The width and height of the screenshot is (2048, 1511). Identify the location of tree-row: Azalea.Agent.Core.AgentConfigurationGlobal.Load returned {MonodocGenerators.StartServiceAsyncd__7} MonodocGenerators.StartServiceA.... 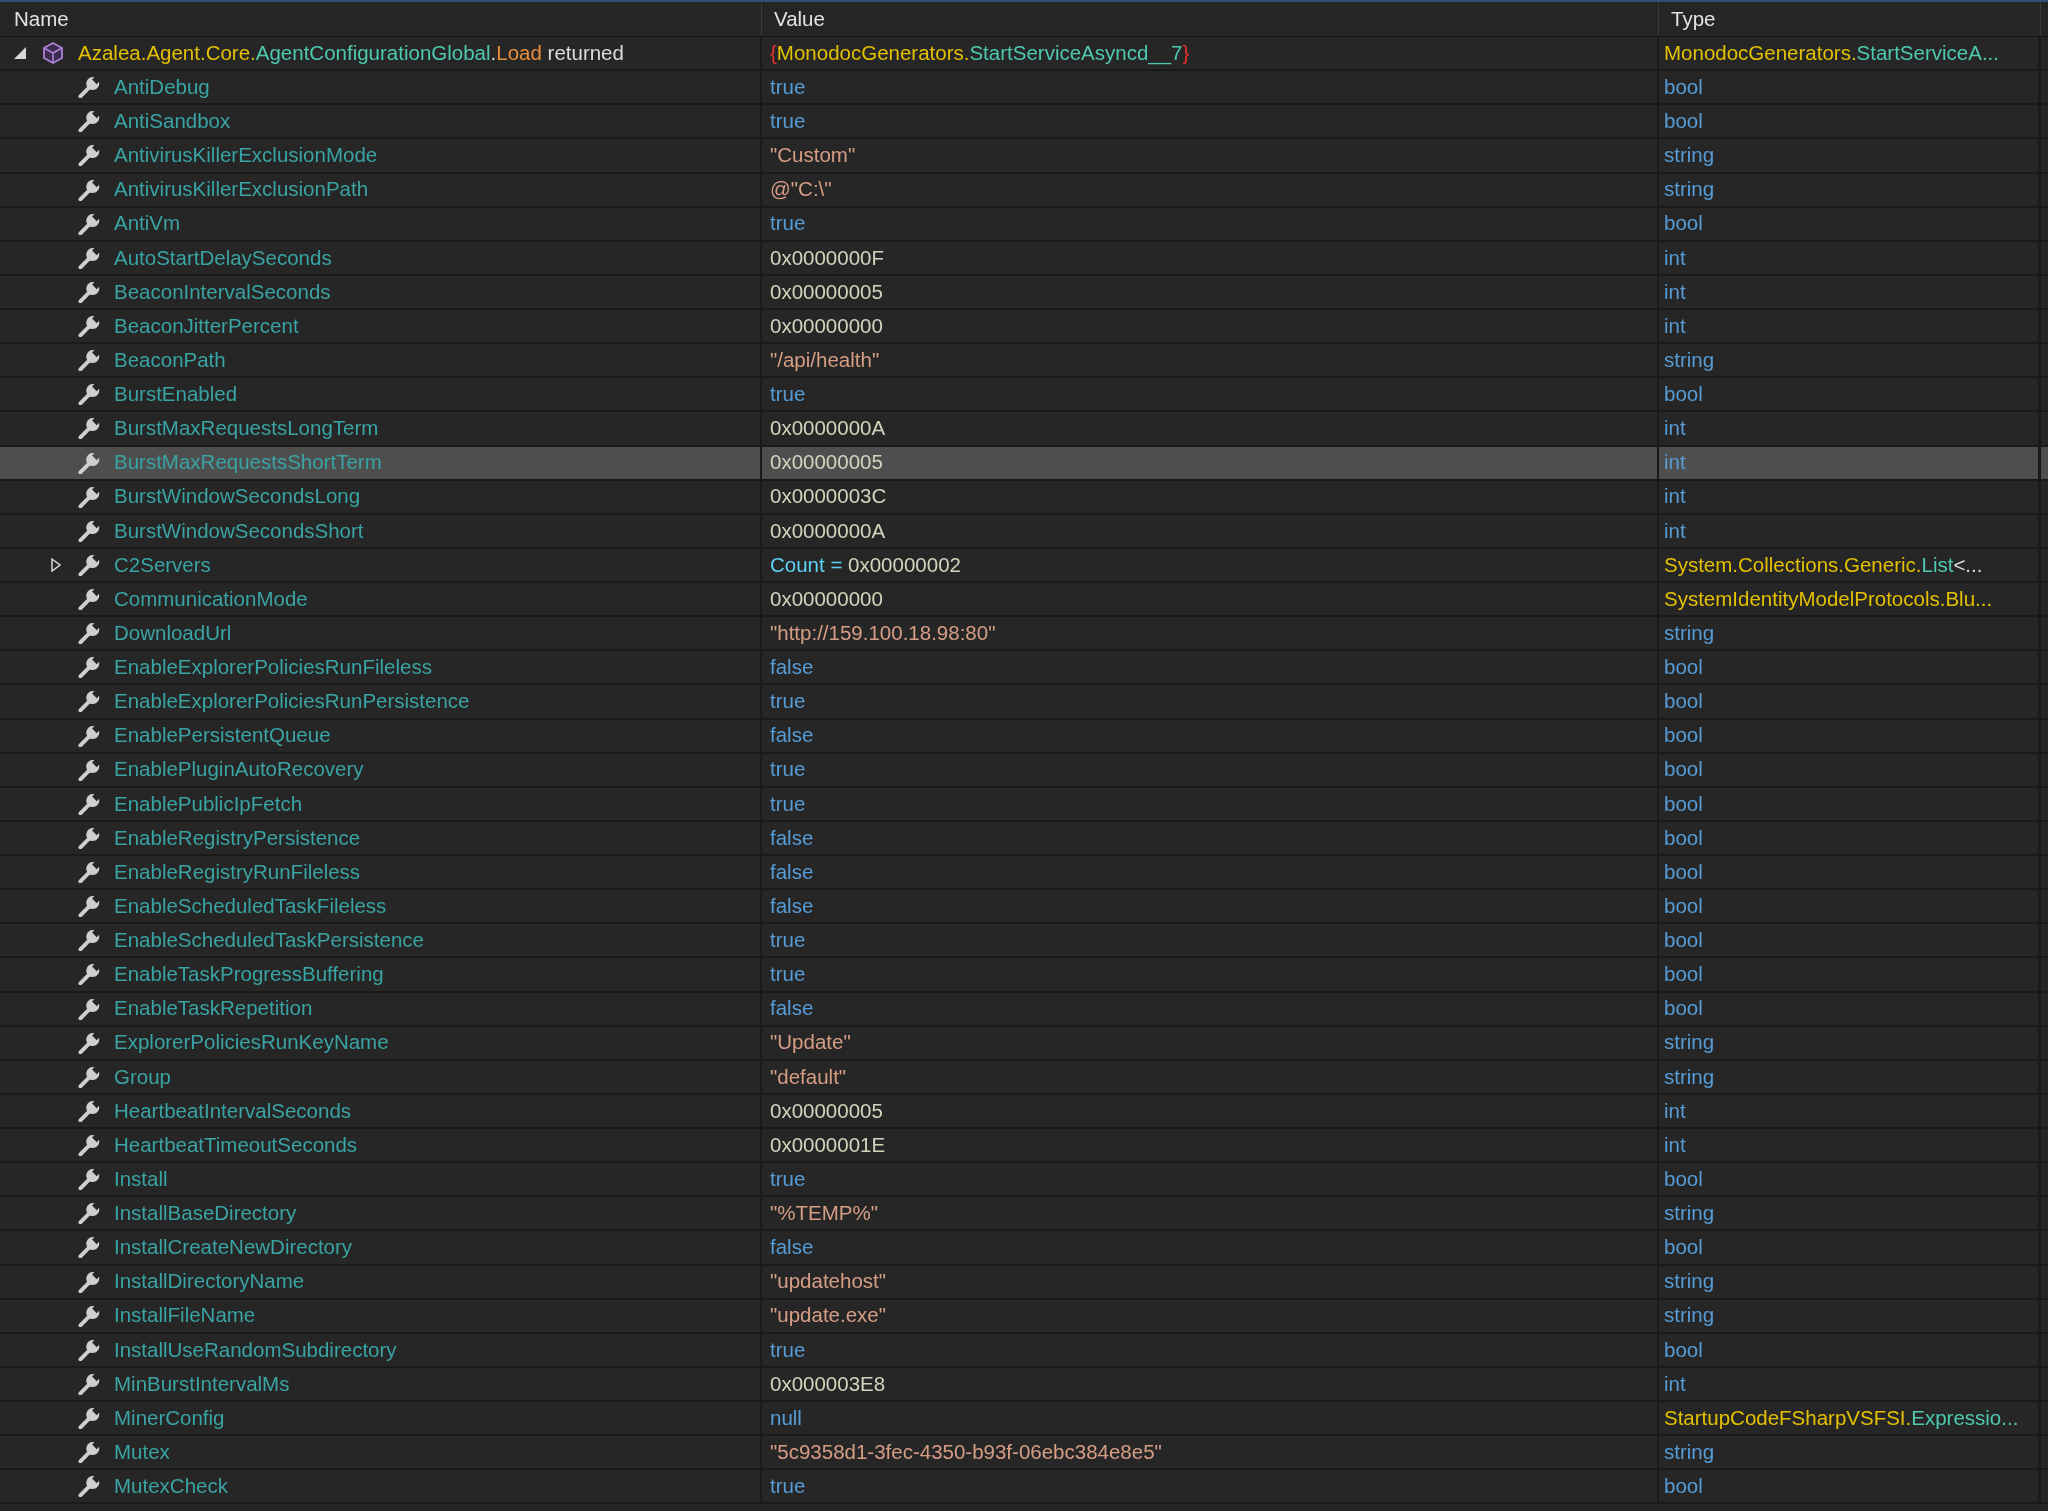
(1024, 54).